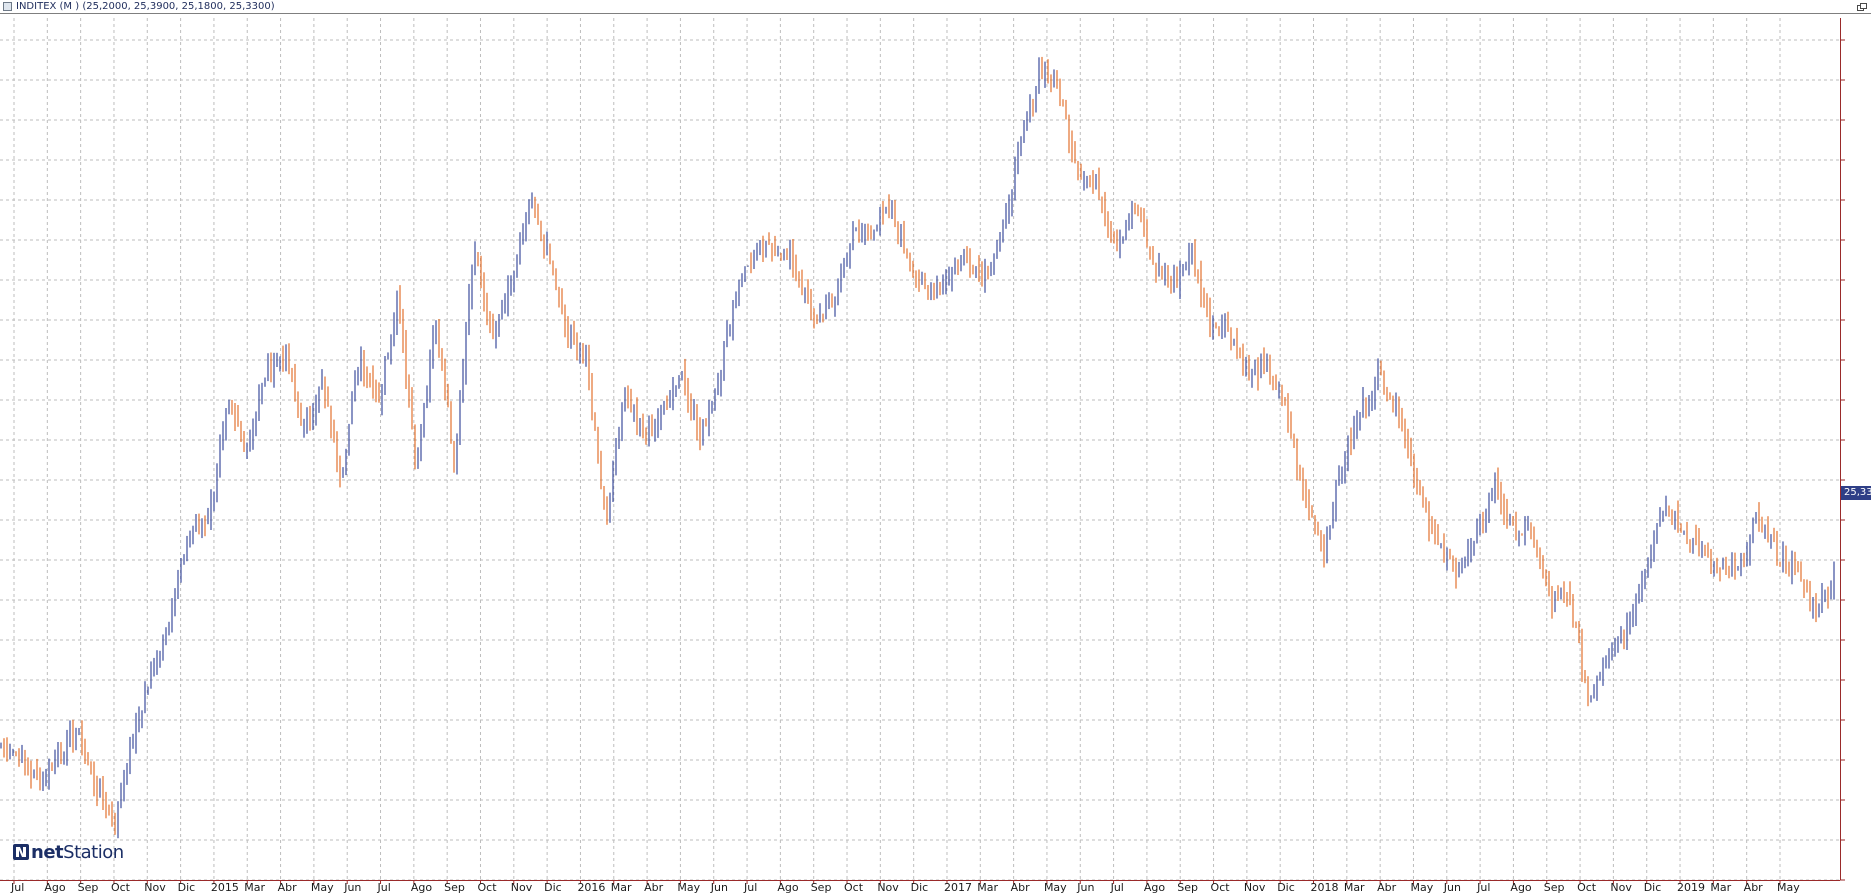 Image resolution: width=1871 pixels, height=894 pixels. I want to click on brand-name: netStation, so click(77, 852).